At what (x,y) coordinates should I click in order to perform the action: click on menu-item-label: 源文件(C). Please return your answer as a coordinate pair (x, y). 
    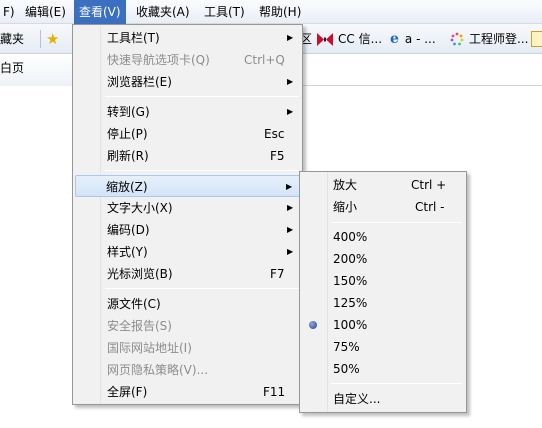
    Looking at the image, I should click on (134, 304).